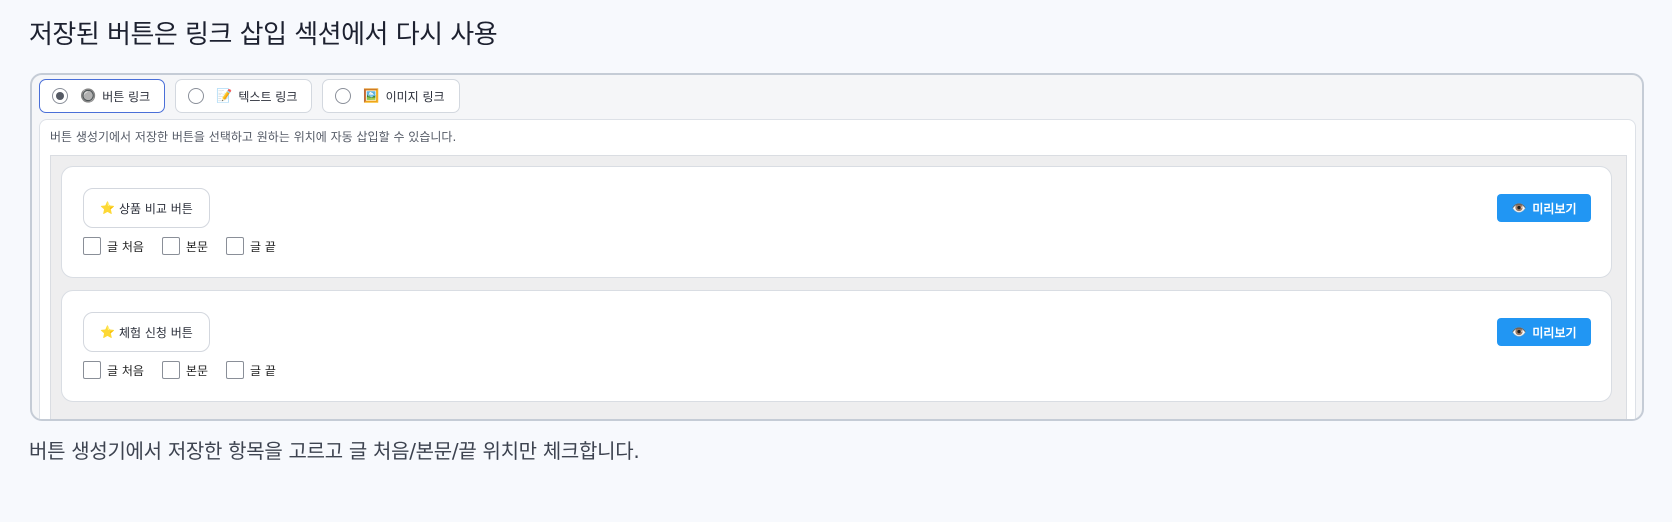  I want to click on saved-button-name: 체험 신청 버튼, so click(155, 332).